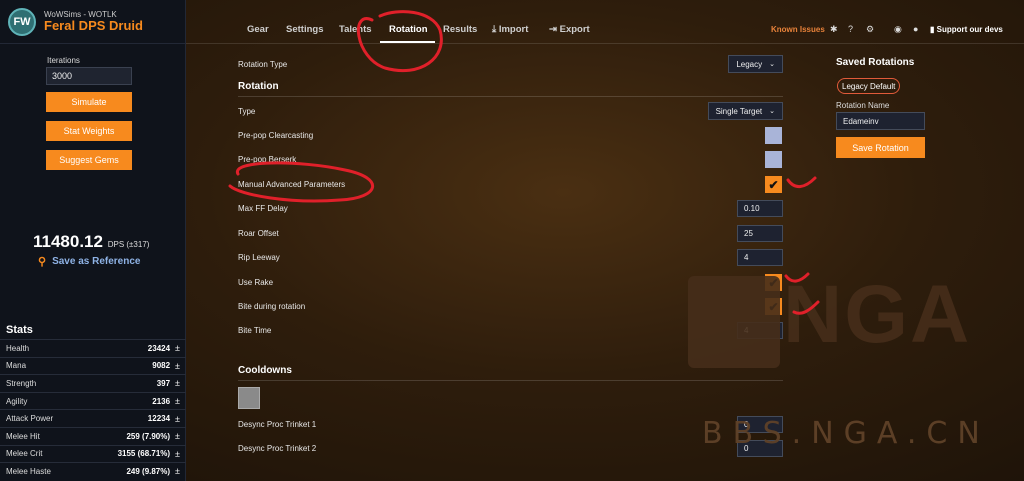 This screenshot has height=481, width=1024. I want to click on iterations-input, so click(89, 76).